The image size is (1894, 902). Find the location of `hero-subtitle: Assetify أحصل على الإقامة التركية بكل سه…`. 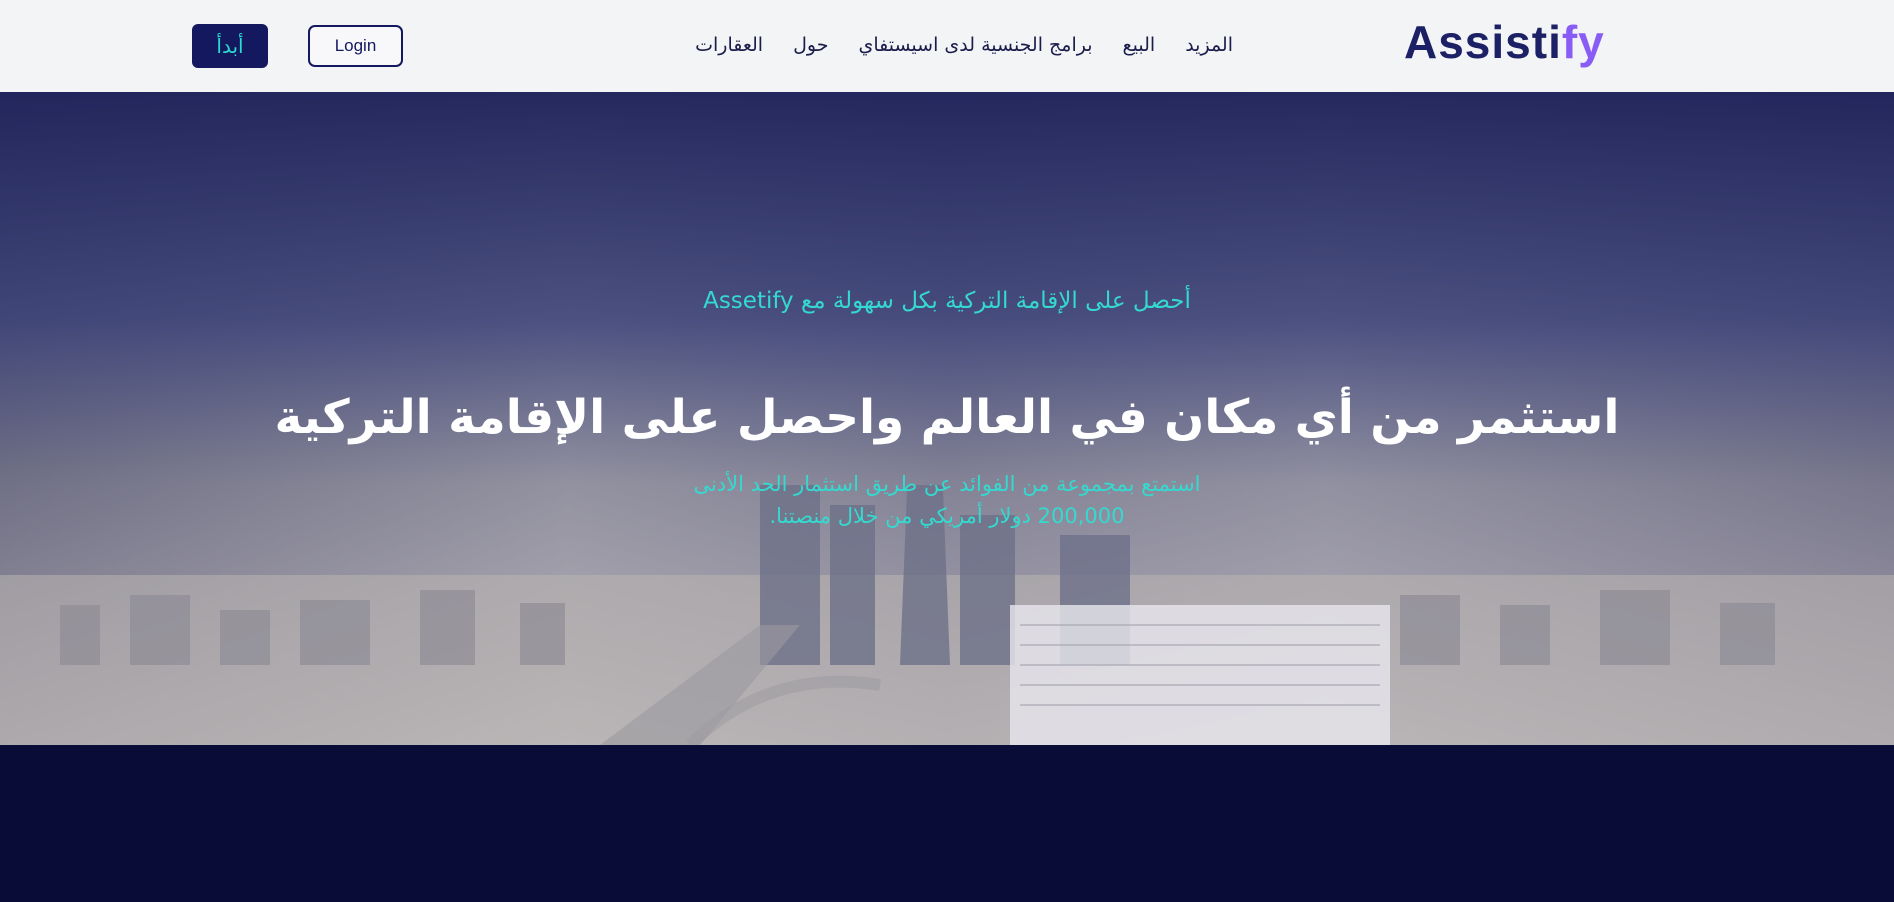

hero-subtitle: Assetify أحصل على الإقامة التركية بكل سه… is located at coordinates (947, 301).